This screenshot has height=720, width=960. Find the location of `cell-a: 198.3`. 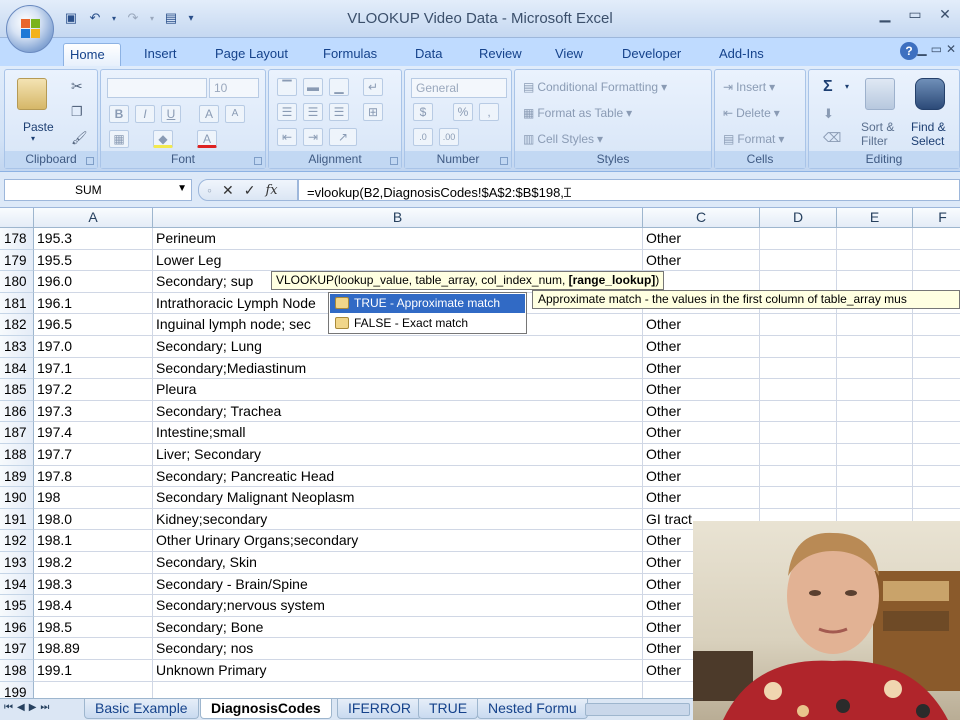

cell-a: 198.3 is located at coordinates (93, 584).